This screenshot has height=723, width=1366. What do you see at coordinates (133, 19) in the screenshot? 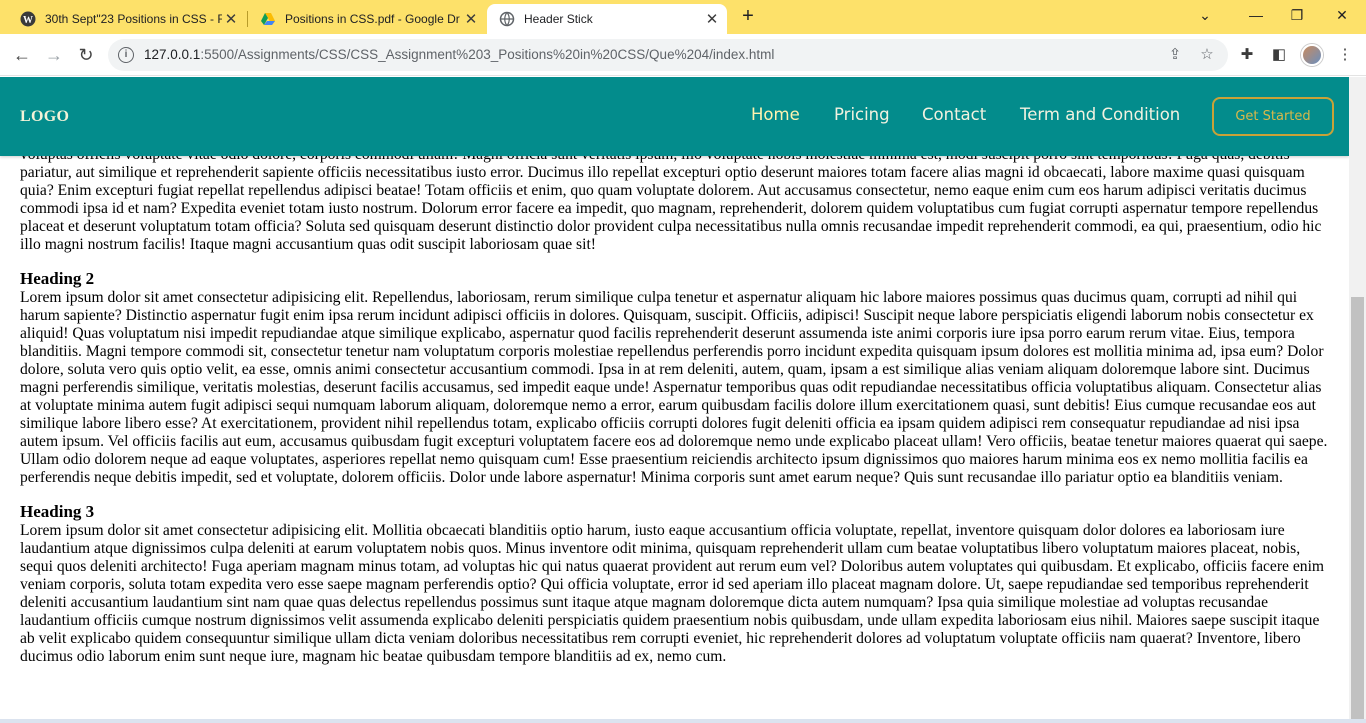
I see `tab-title: 30th Sept"23 Positions in CSS - F` at bounding box center [133, 19].